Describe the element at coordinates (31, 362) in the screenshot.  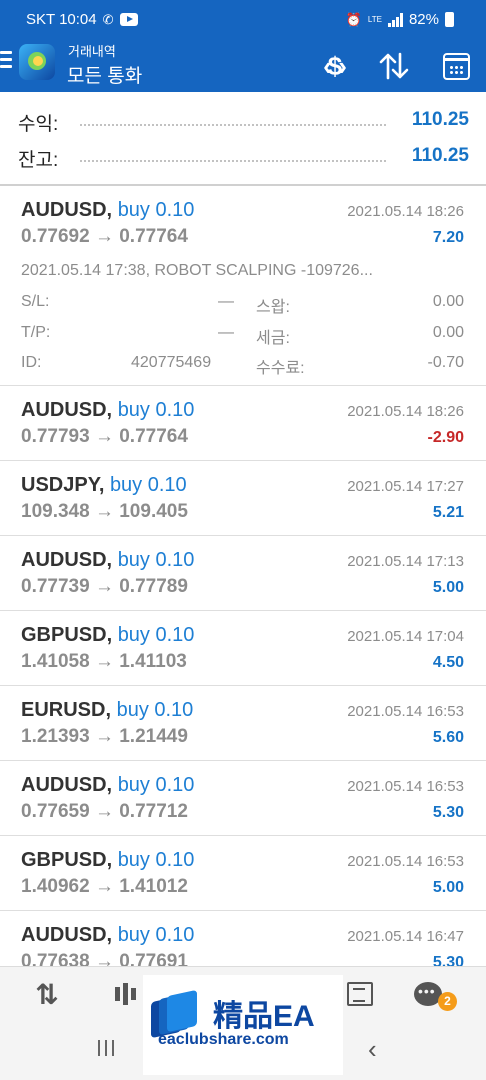
I see `id-label: ID:` at that location.